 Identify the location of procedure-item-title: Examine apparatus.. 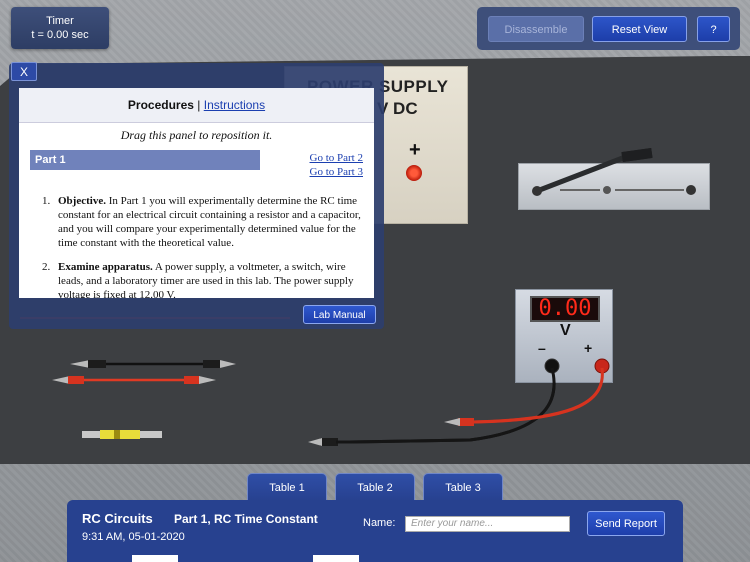
(105, 267).